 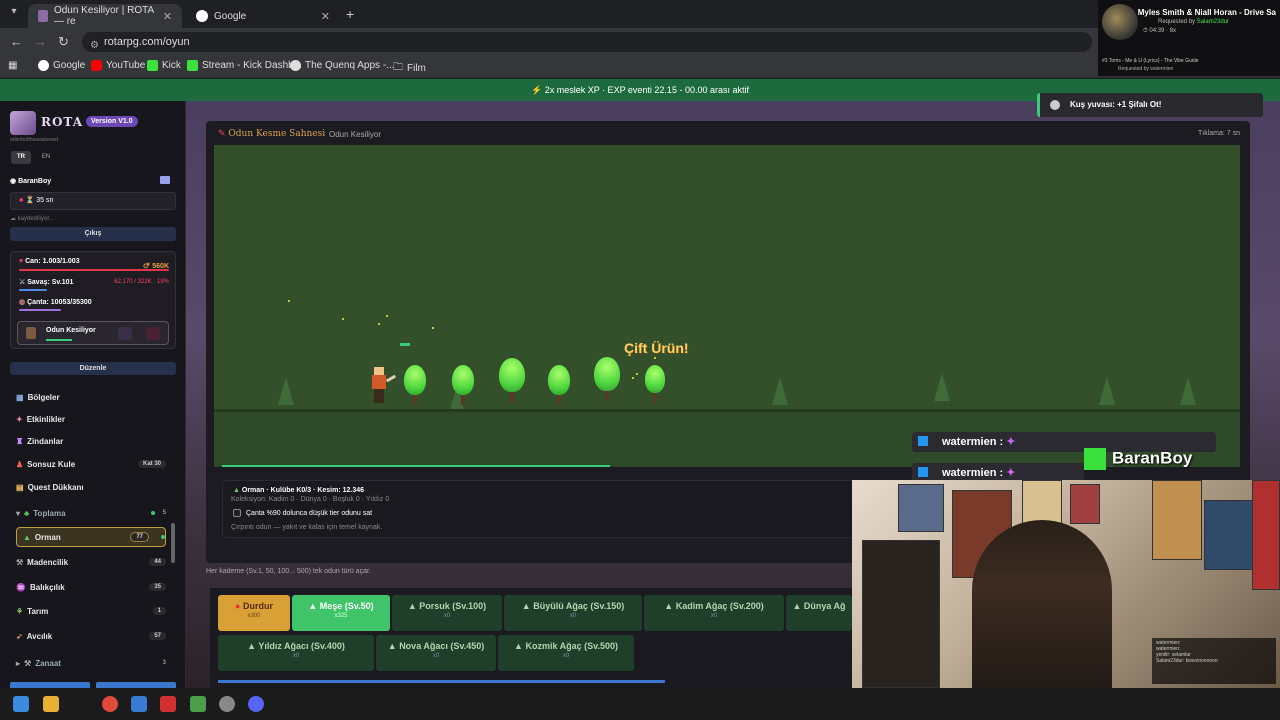 I want to click on tab-google: Google ✕, so click(x=263, y=16).